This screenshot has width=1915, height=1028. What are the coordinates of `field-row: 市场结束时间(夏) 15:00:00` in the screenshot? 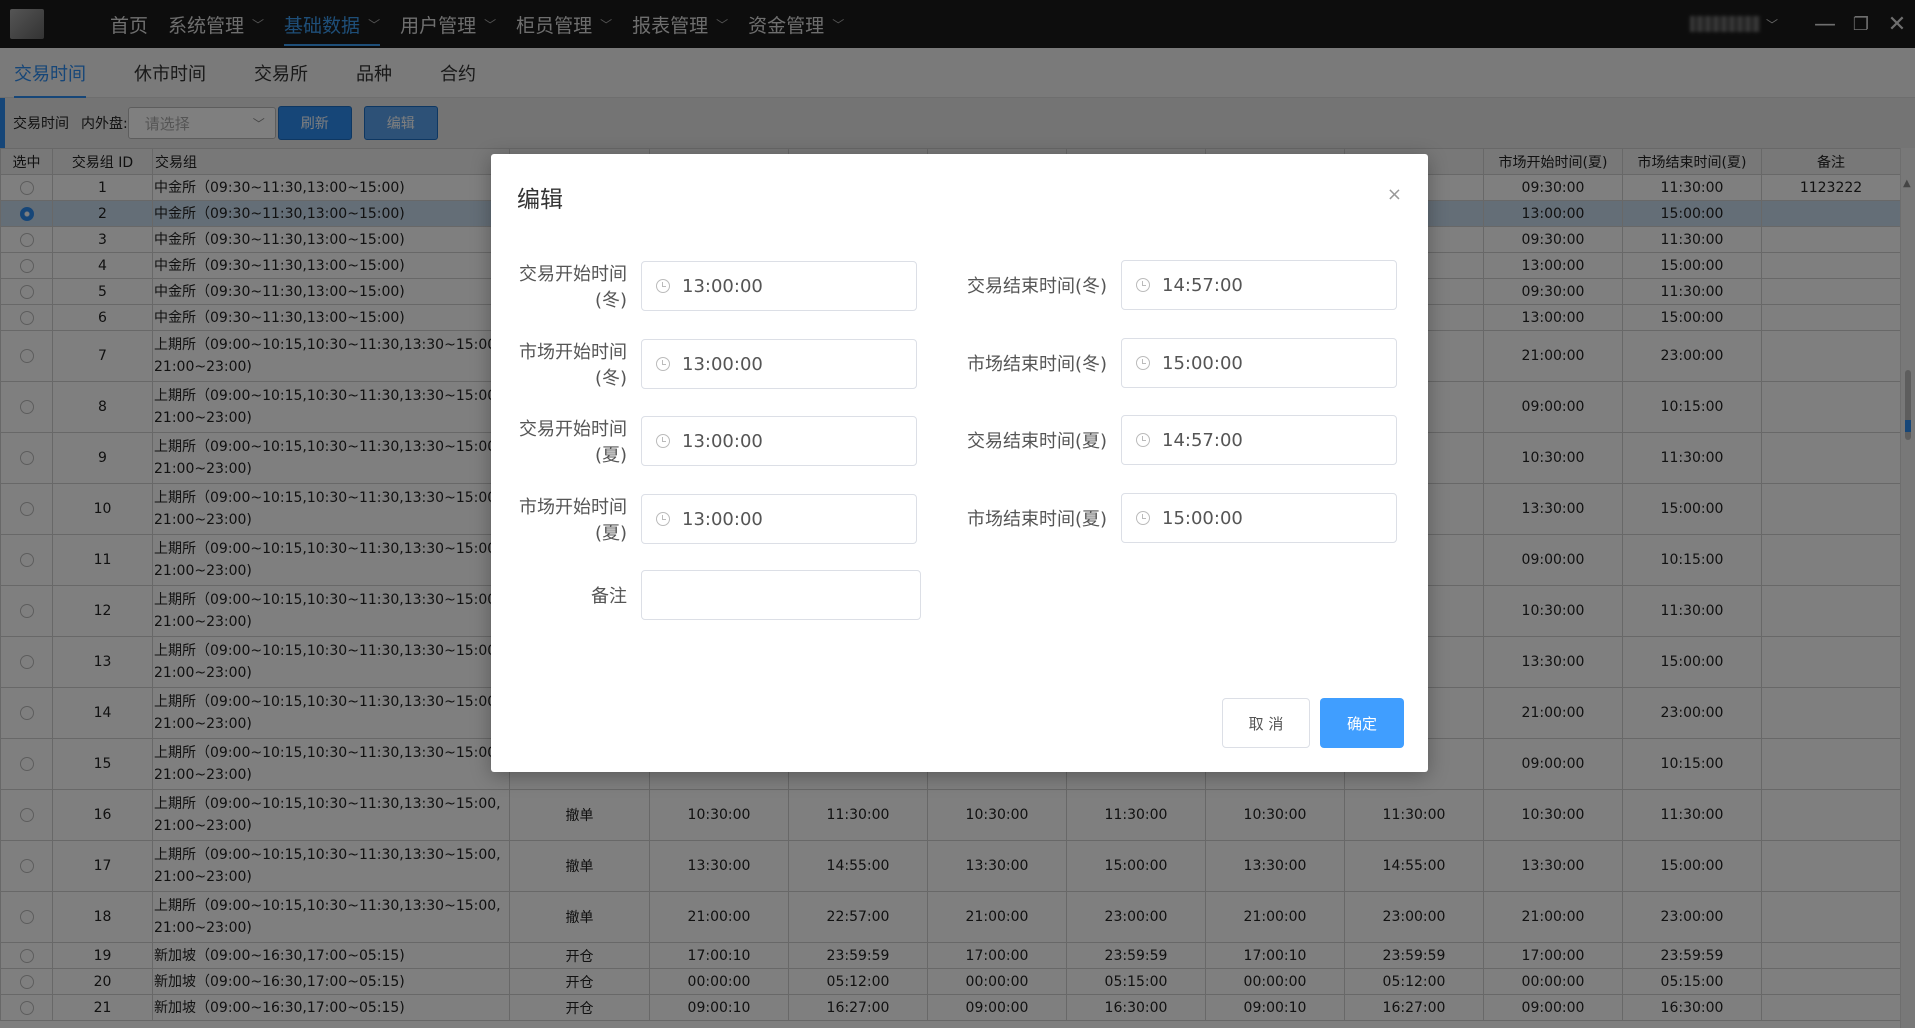 It's located at (1174, 518).